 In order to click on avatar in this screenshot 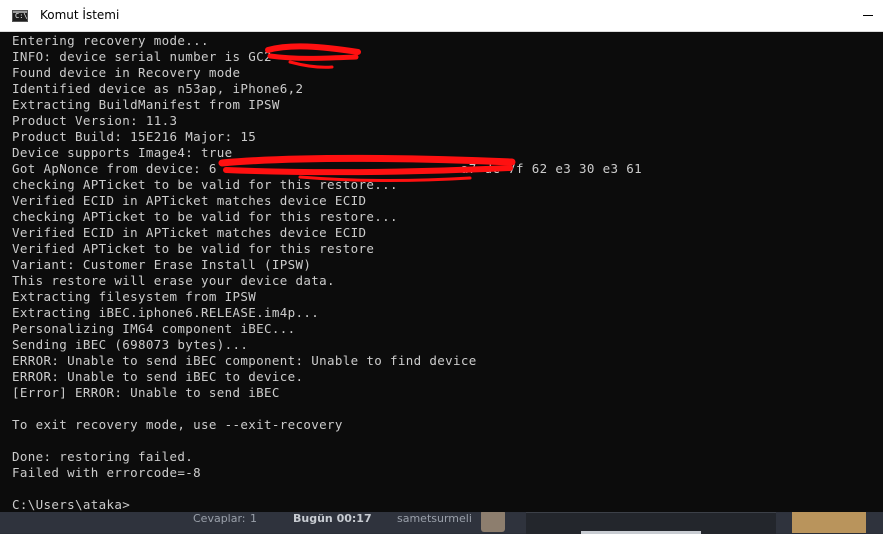, I will do `click(493, 521)`.